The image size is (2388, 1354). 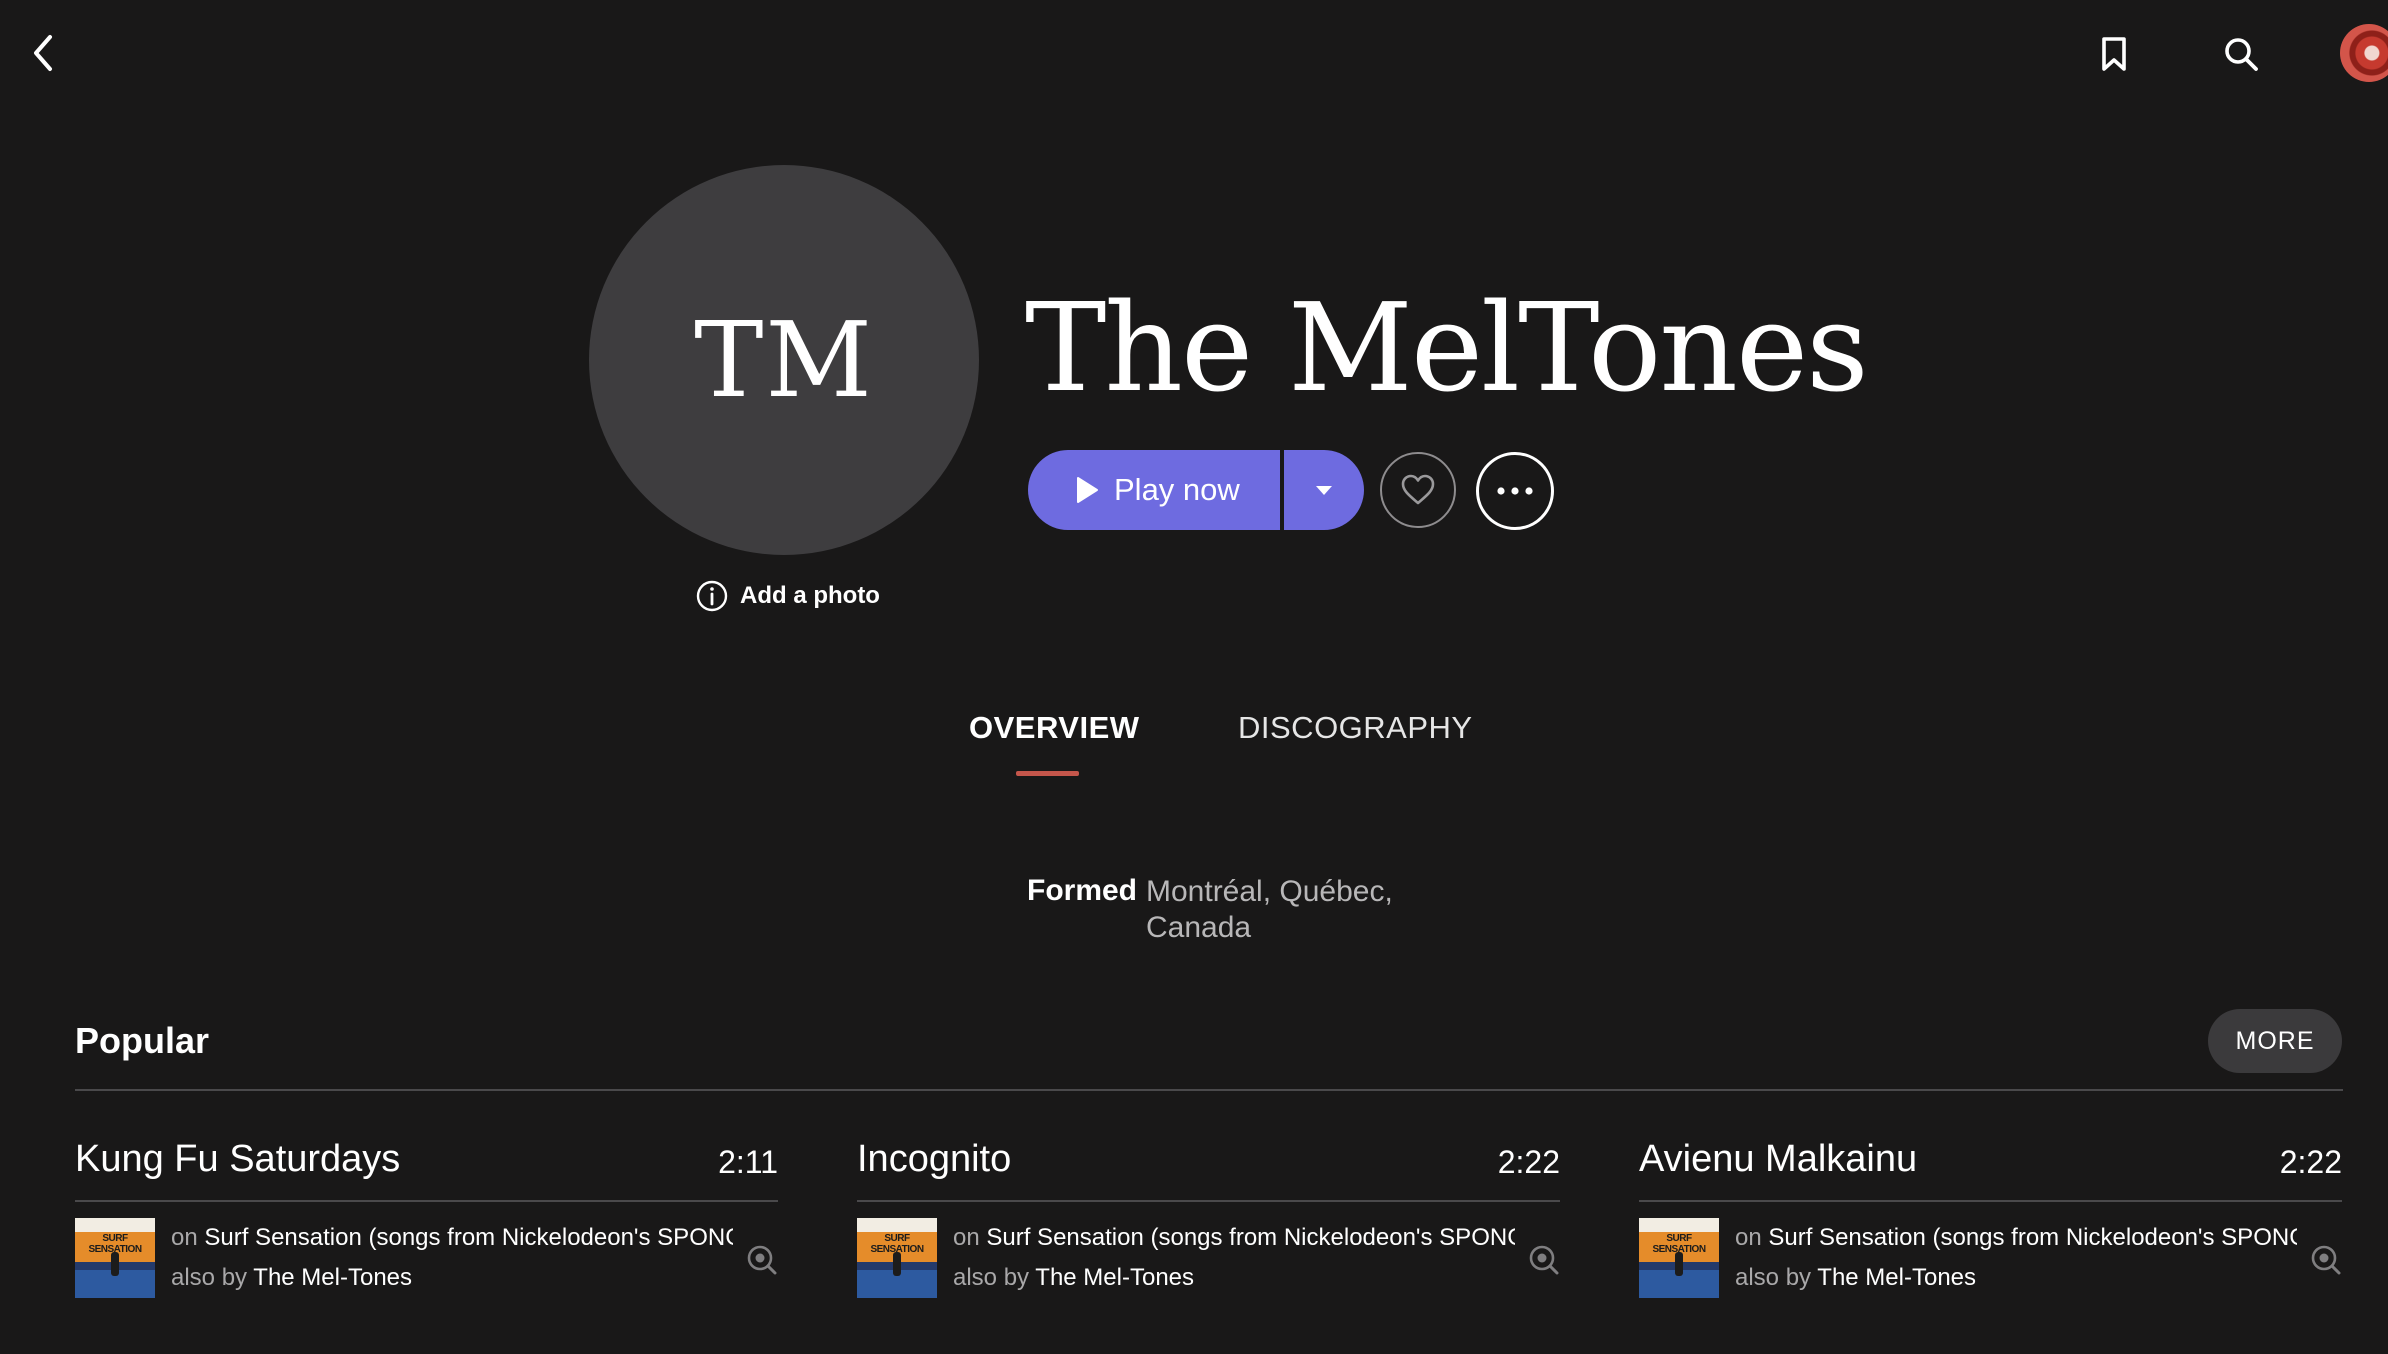 What do you see at coordinates (1447, 348) in the screenshot?
I see `artist-name: The MelTones` at bounding box center [1447, 348].